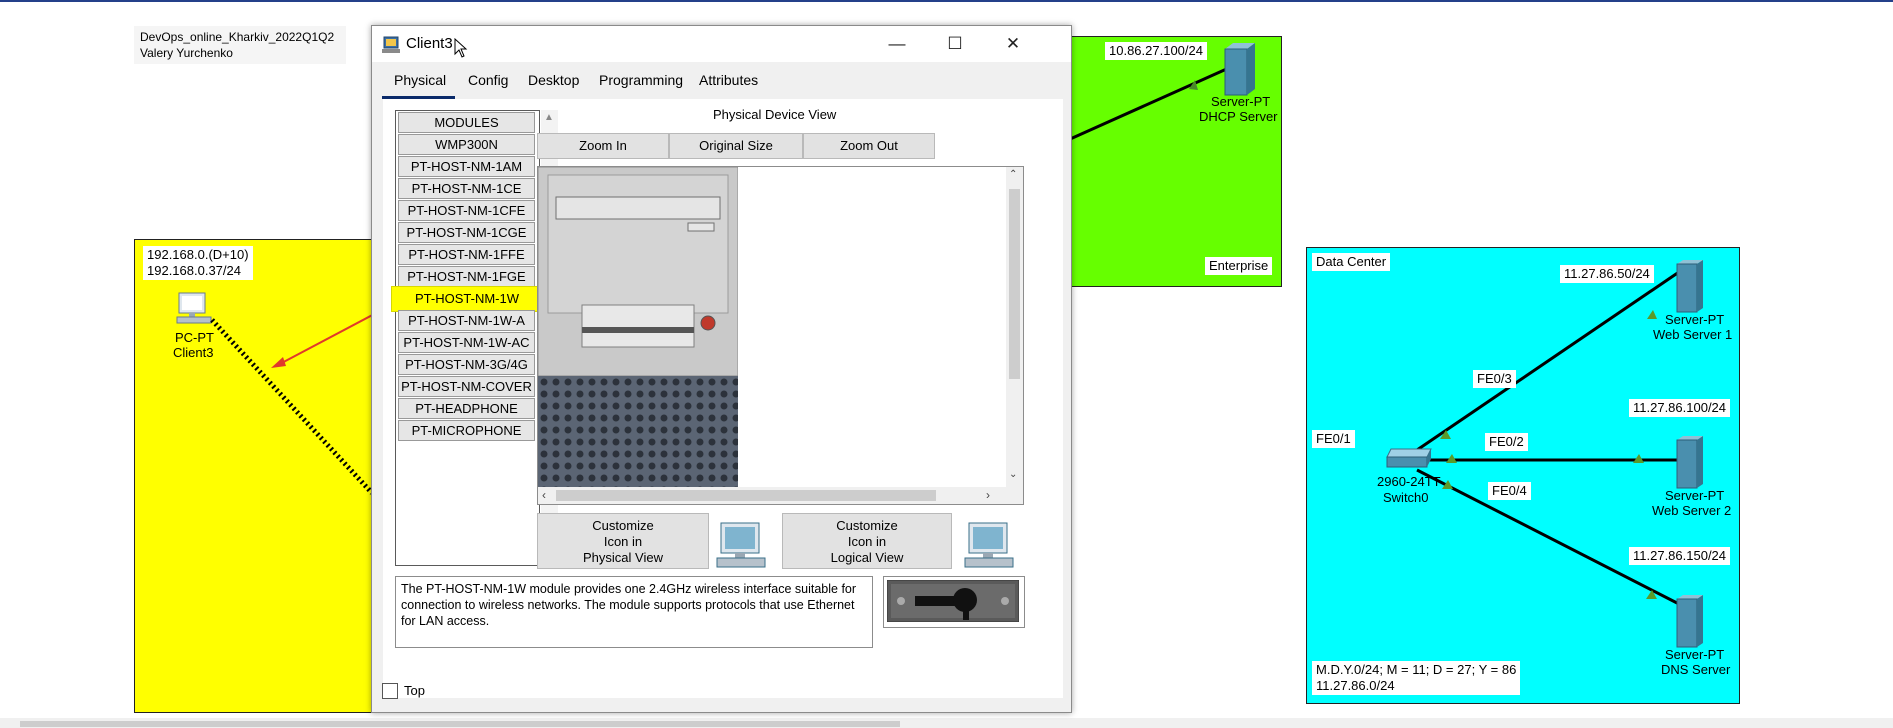  I want to click on original-size-button: Original Size, so click(736, 146).